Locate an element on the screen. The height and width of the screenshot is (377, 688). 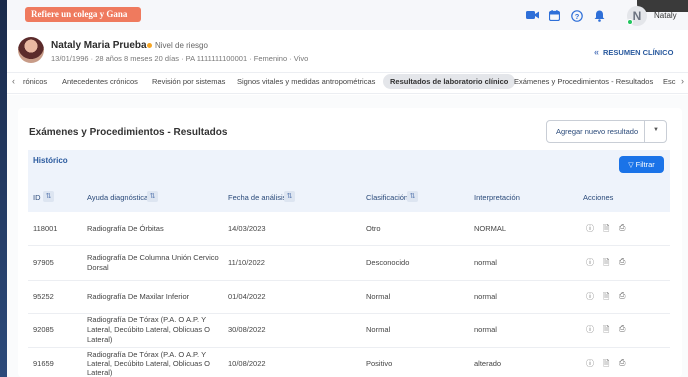
patient-photo is located at coordinates (31, 50).